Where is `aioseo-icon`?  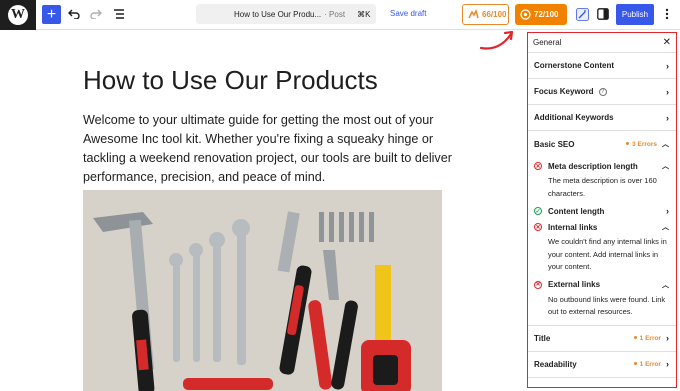
aioseo-icon is located at coordinates (473, 14).